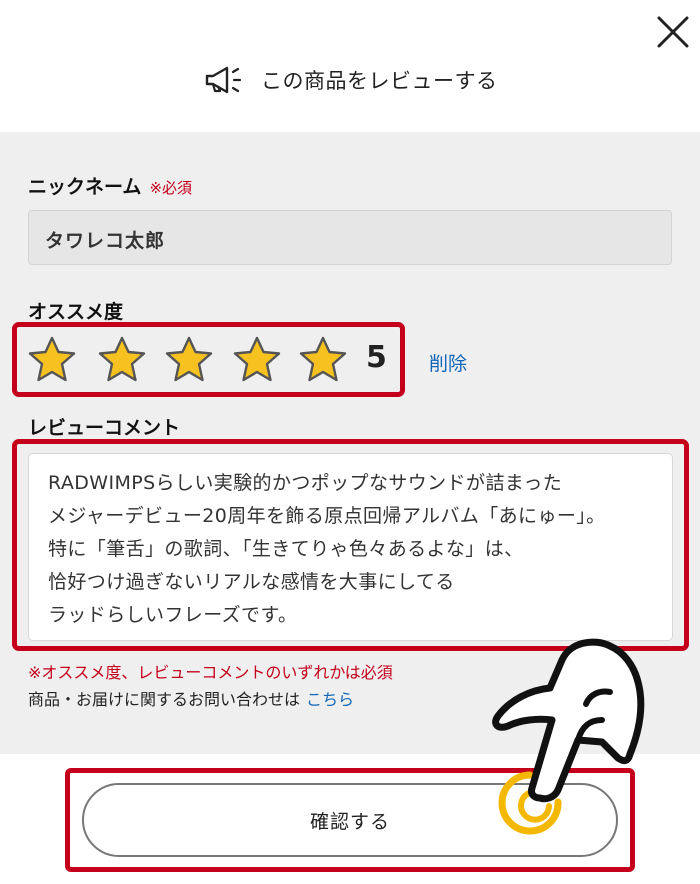 The height and width of the screenshot is (884, 700). Describe the element at coordinates (164, 699) in the screenshot. I see `inquiry-label: 商品・お届けに関するお問い合わせは` at that location.